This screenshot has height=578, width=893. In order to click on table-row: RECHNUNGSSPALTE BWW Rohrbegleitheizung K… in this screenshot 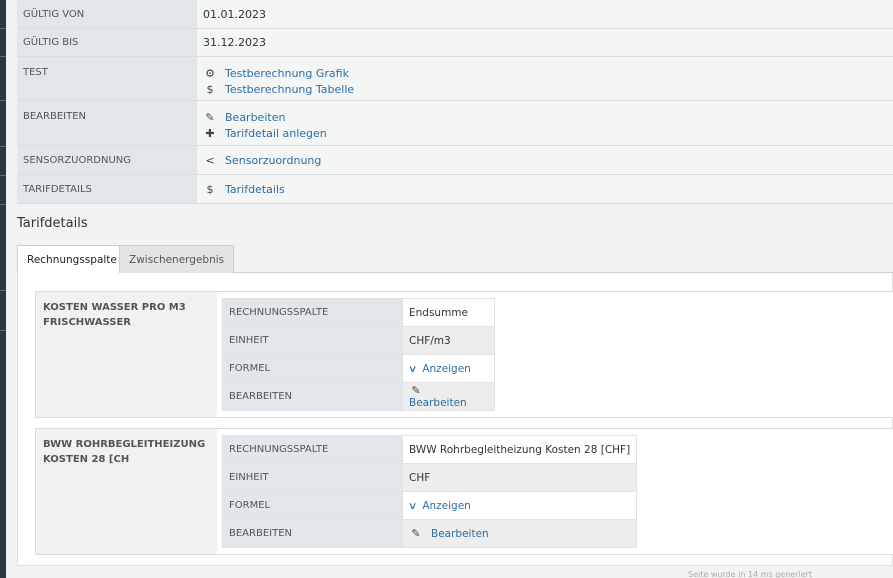, I will do `click(430, 449)`.